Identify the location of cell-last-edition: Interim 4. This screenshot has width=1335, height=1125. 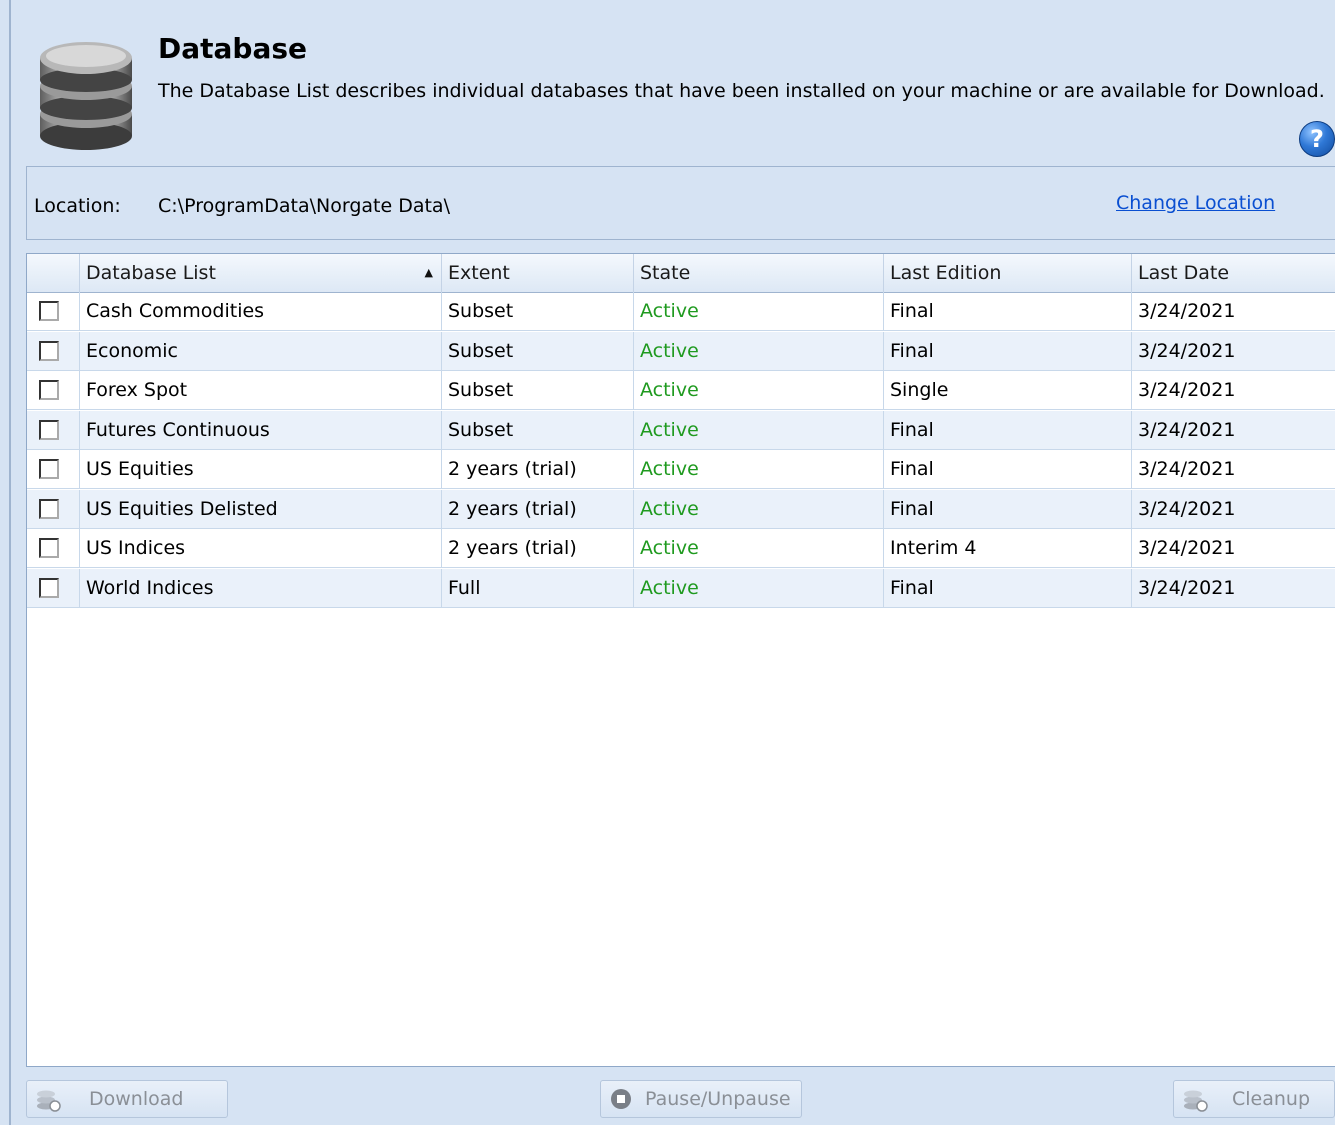
(1007, 548).